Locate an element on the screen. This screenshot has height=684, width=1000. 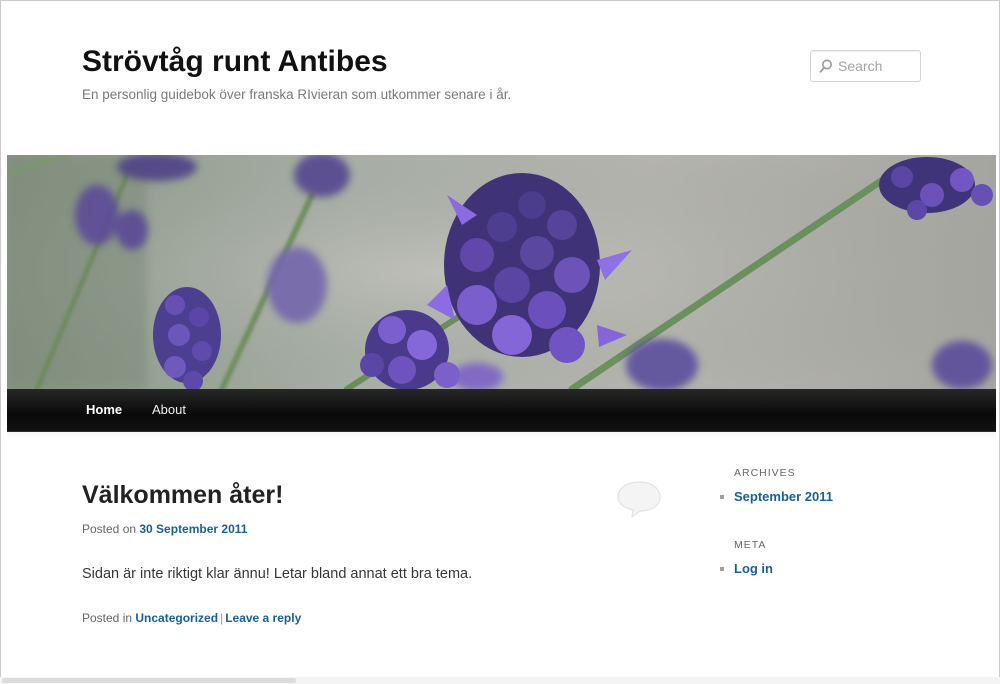
category-link: Uncategorized is located at coordinates (176, 618).